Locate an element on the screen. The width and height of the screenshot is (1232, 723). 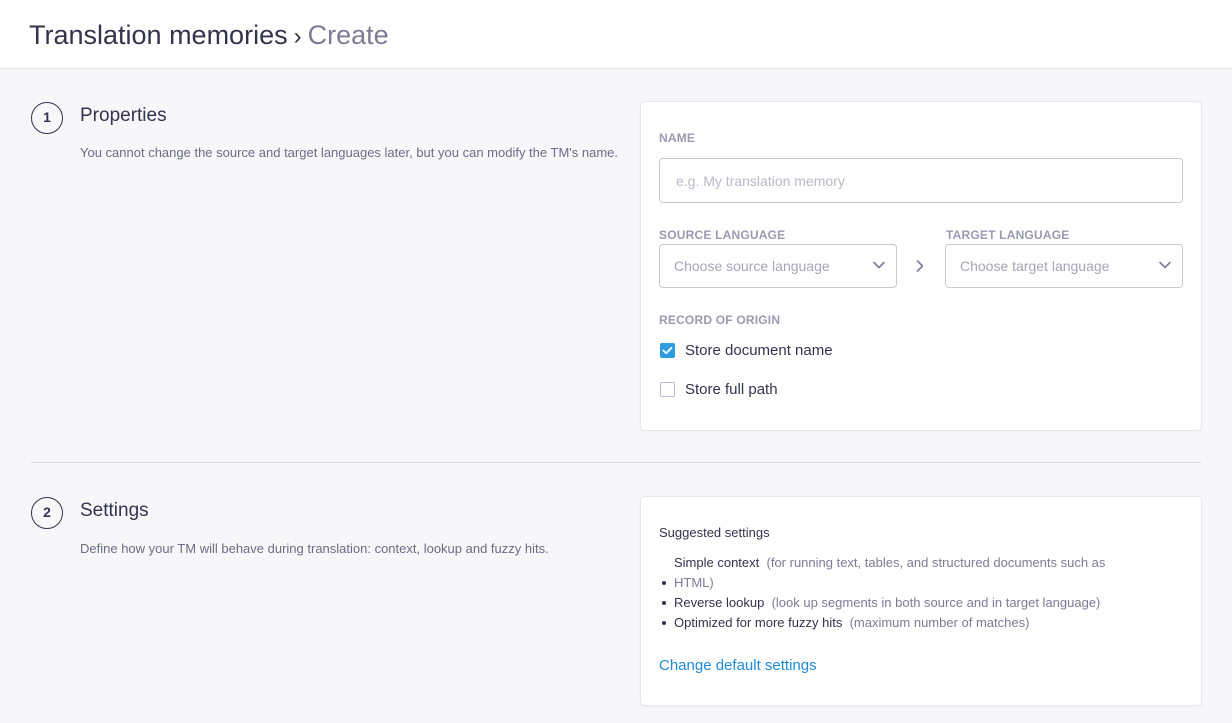
setting-name: Simple context is located at coordinates (717, 562).